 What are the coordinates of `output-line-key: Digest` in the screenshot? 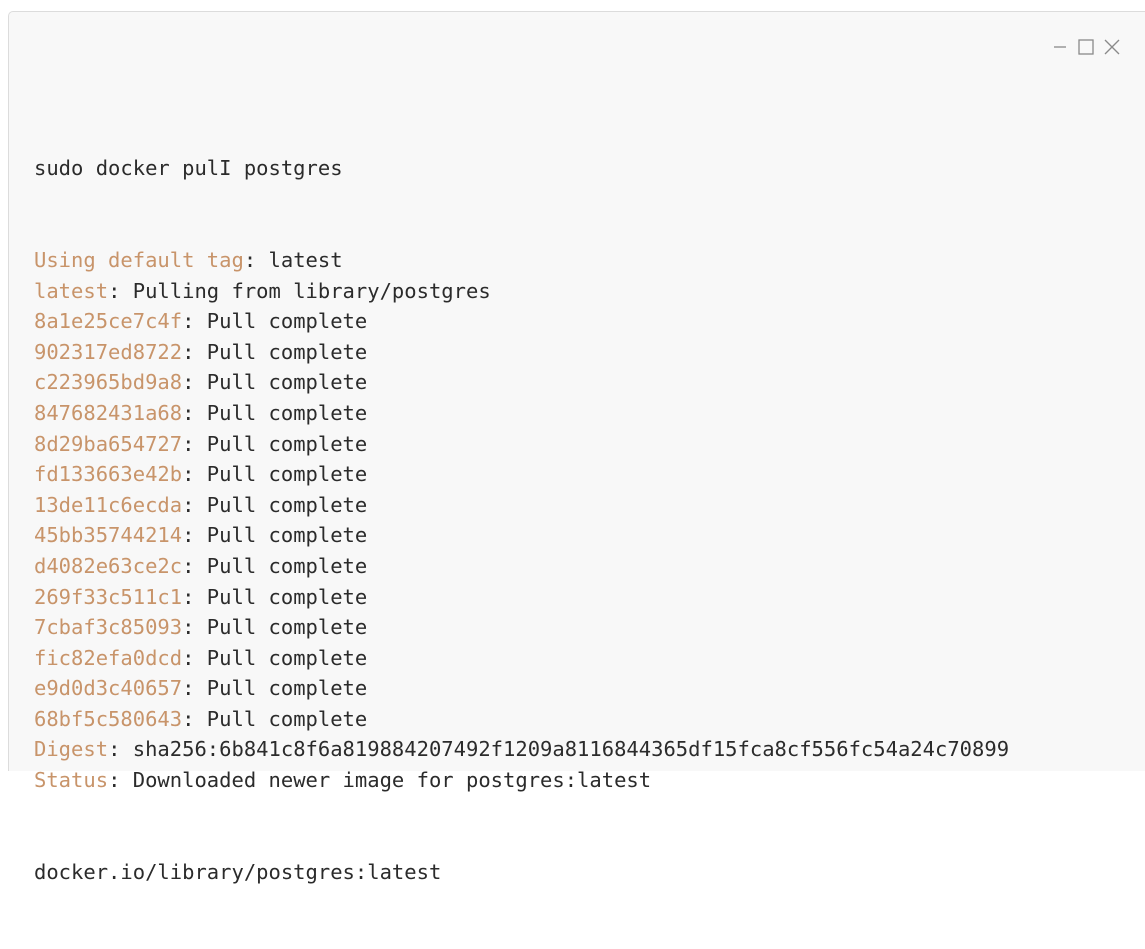 It's located at (71, 749).